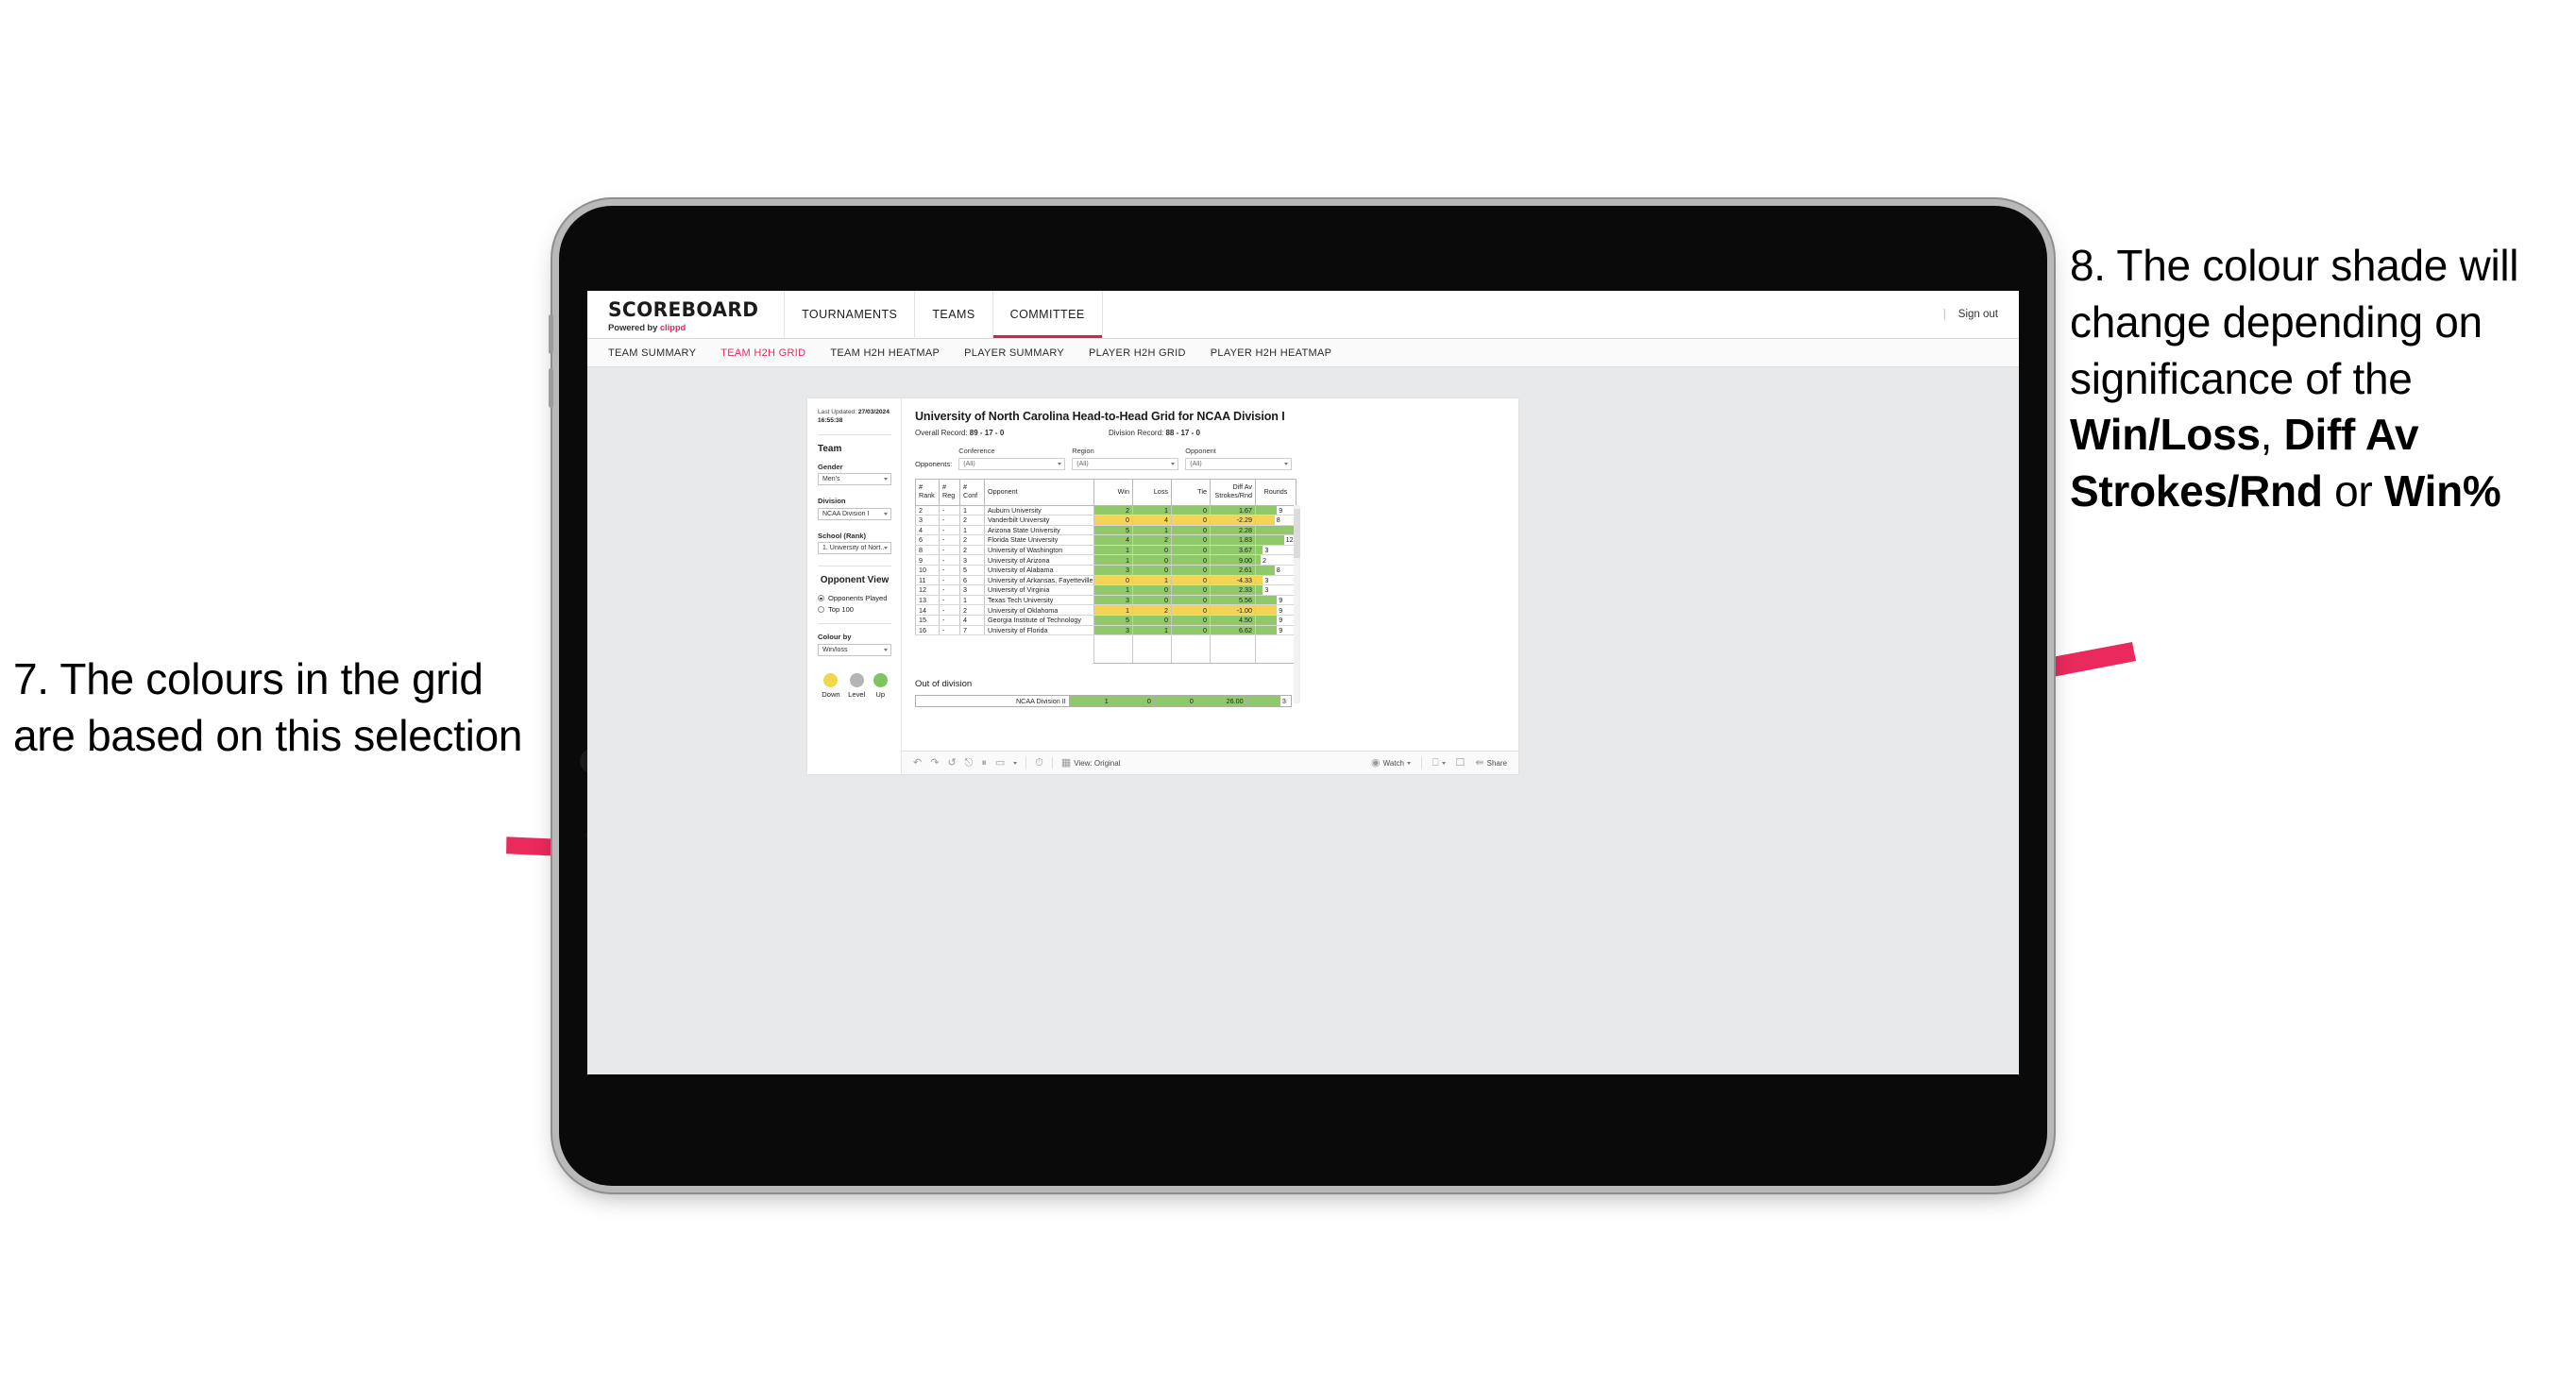 The width and height of the screenshot is (2576, 1386). Describe the element at coordinates (1271, 353) in the screenshot. I see `subnav-player-h2h-heatmap: PLAYER H2H HEATMAP` at that location.